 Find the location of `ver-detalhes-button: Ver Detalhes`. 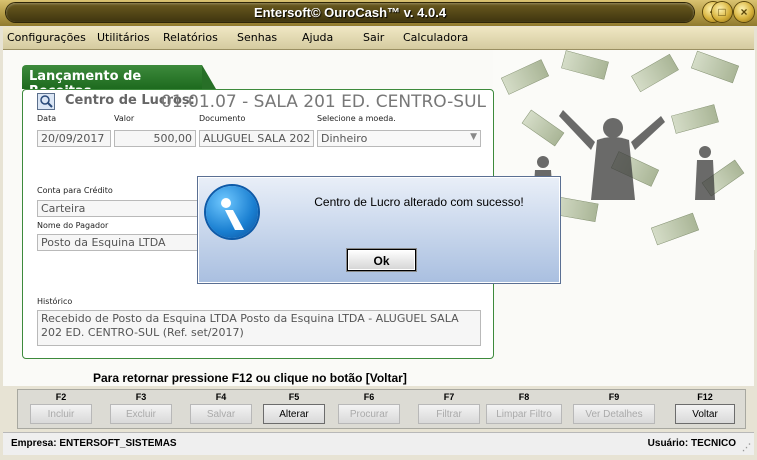

ver-detalhes-button: Ver Detalhes is located at coordinates (614, 414).